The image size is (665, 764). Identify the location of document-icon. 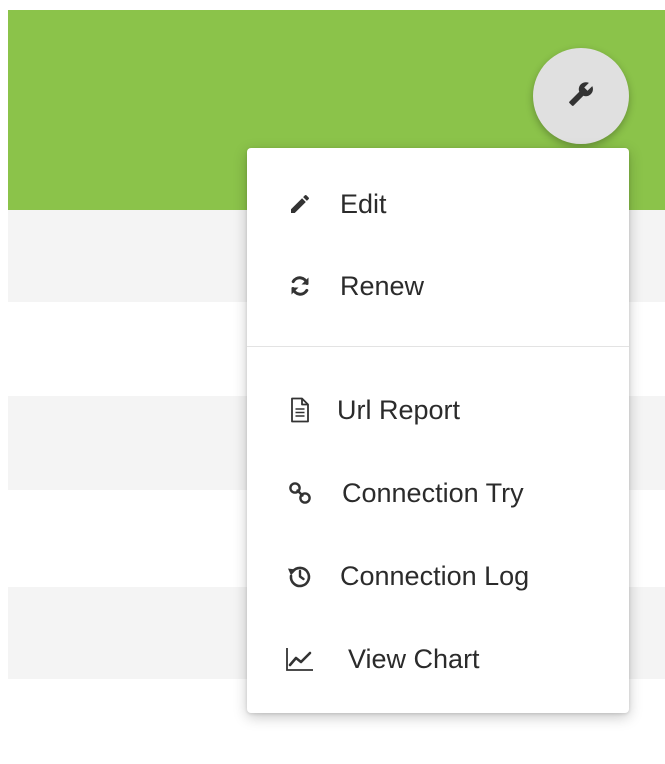
(300, 410).